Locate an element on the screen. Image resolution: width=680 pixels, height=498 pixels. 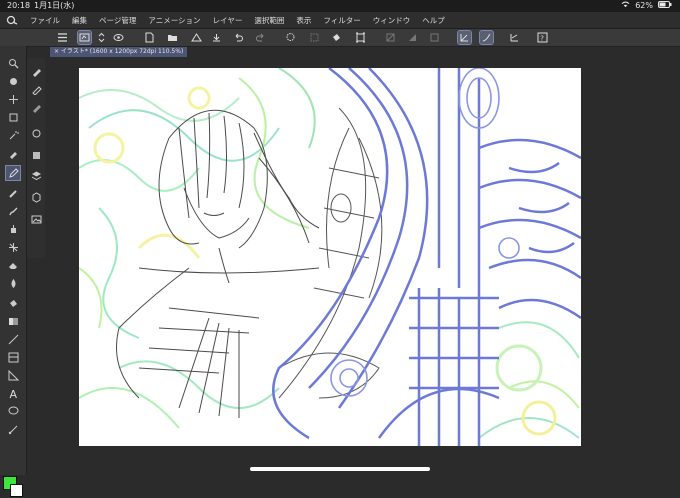
svg-text: A is located at coordinates (13, 393).